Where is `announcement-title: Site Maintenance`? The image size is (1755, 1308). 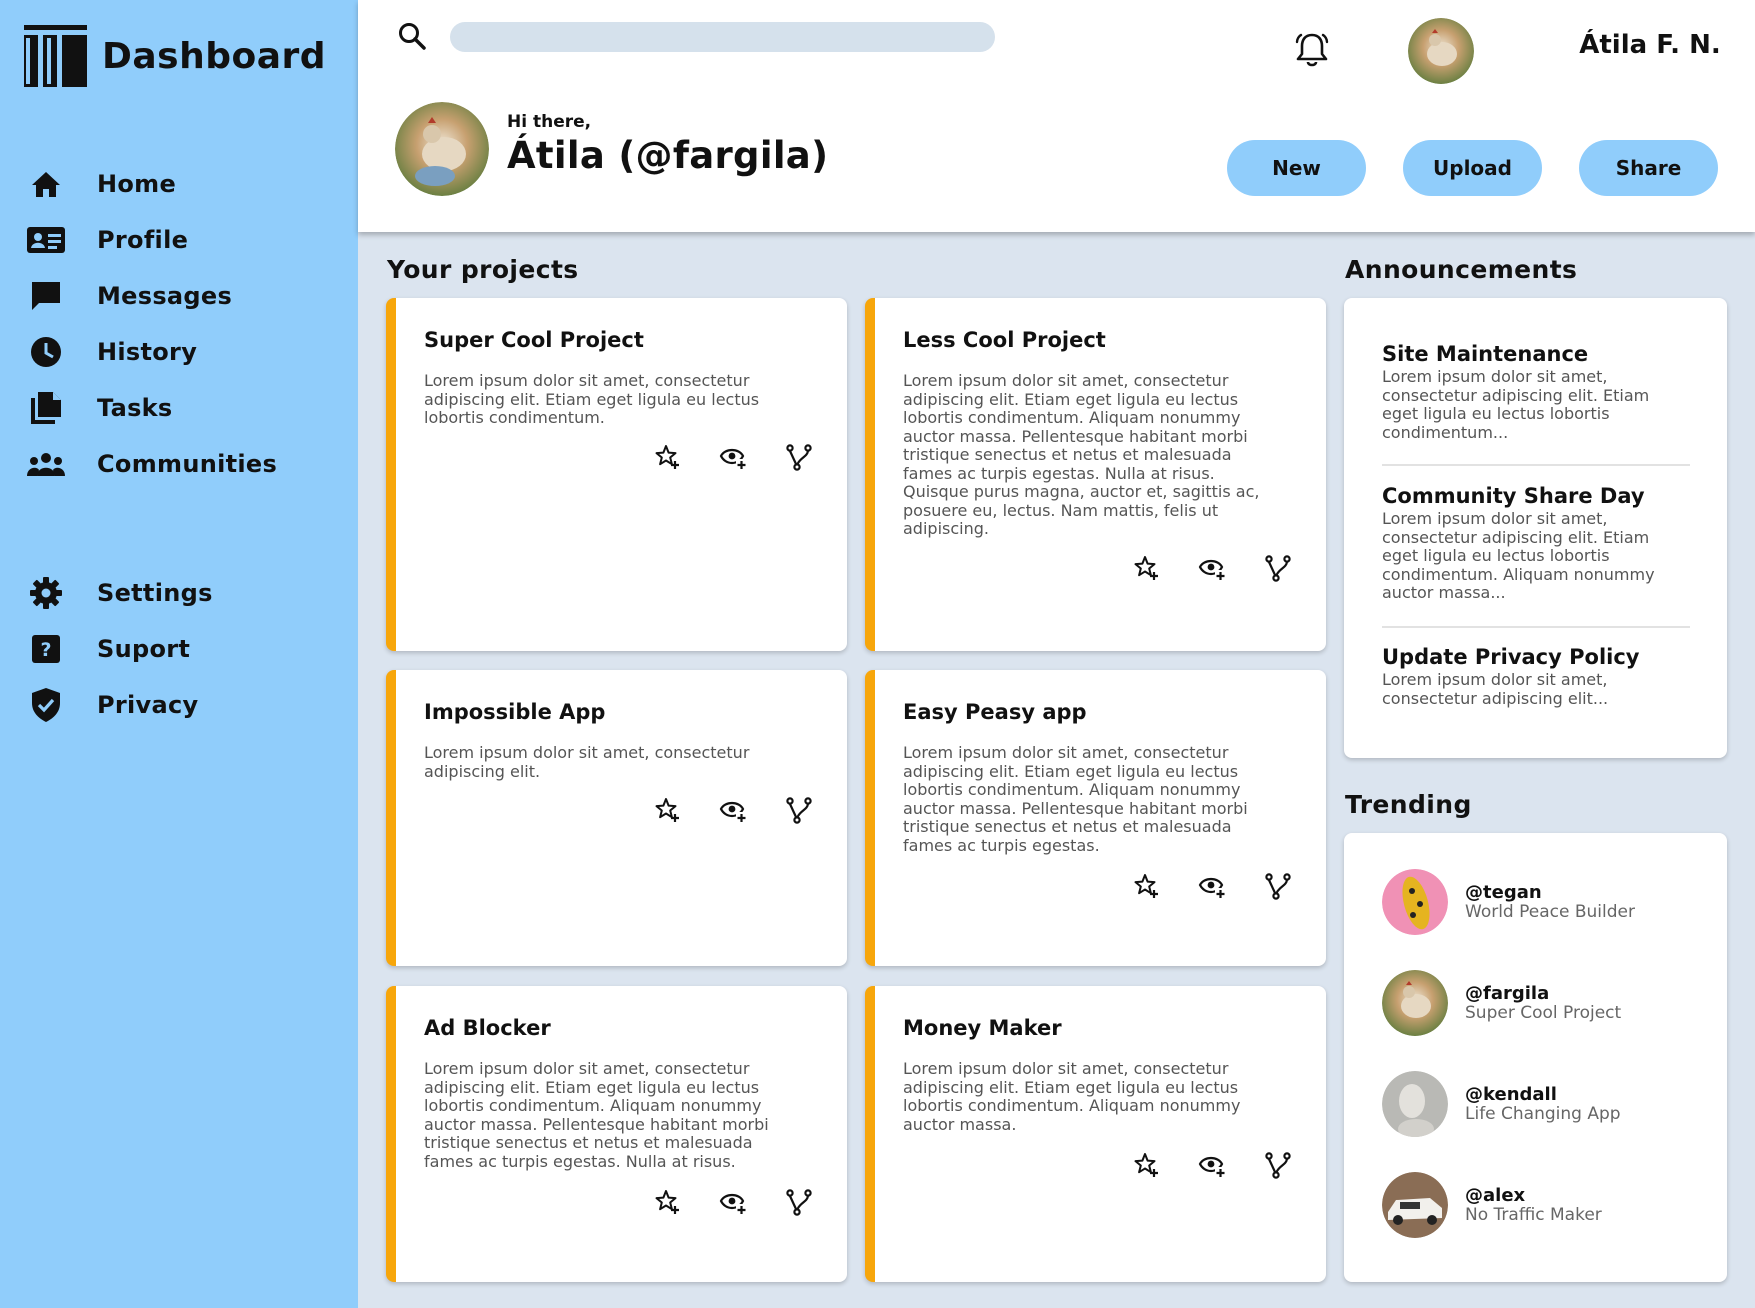 announcement-title: Site Maintenance is located at coordinates (1485, 354).